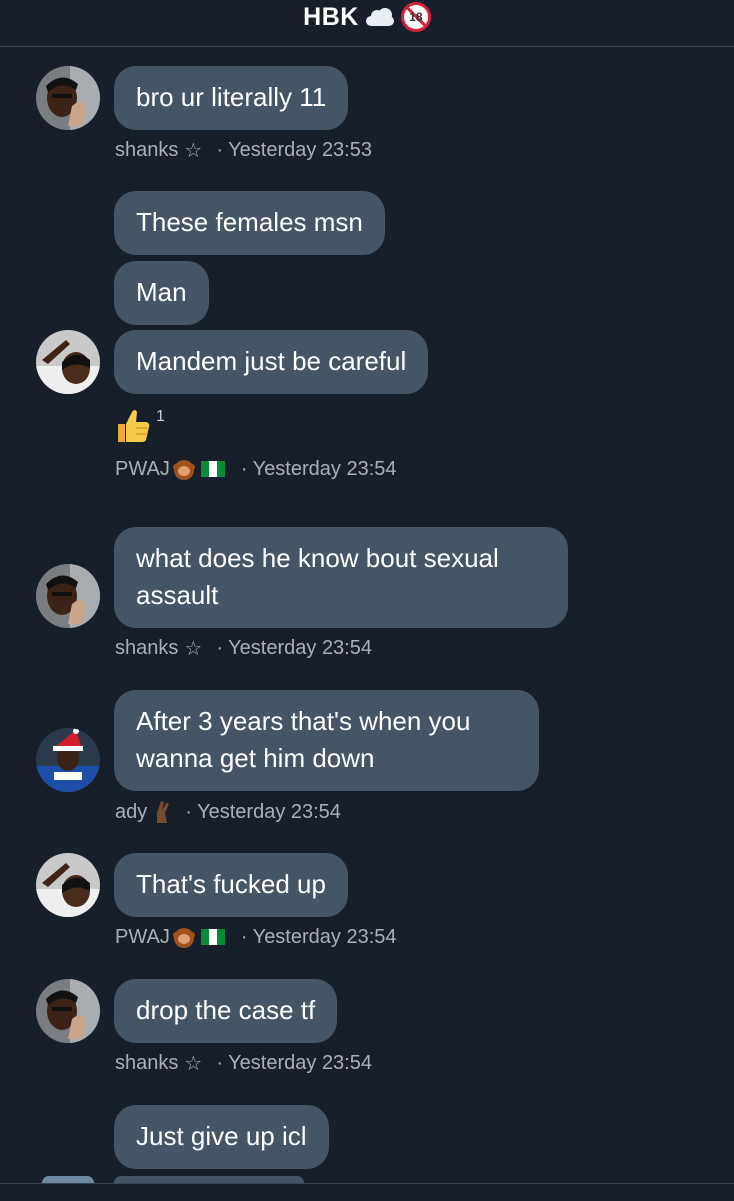 The width and height of the screenshot is (734, 1201). What do you see at coordinates (163, 812) in the screenshot?
I see `crossed-fingers-icon` at bounding box center [163, 812].